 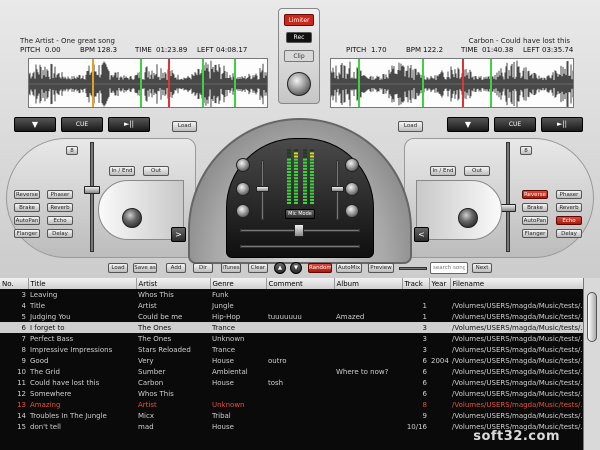 I want to click on left-eq-high-knob-icon, so click(x=243, y=165).